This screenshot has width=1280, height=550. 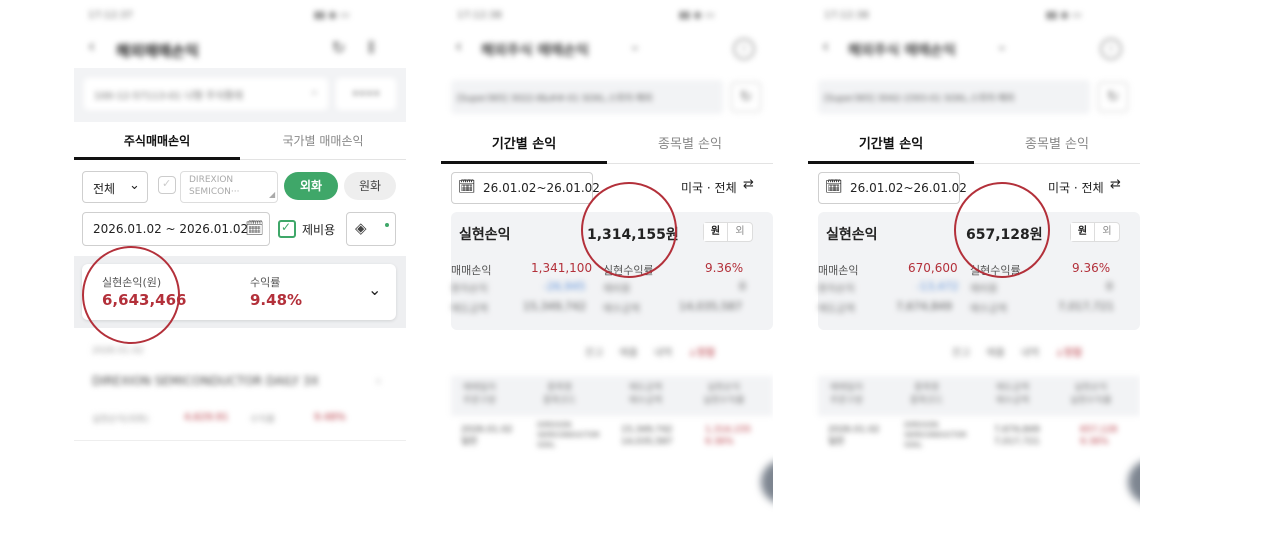 I want to click on menu-icon: ⫼, so click(x=371, y=48).